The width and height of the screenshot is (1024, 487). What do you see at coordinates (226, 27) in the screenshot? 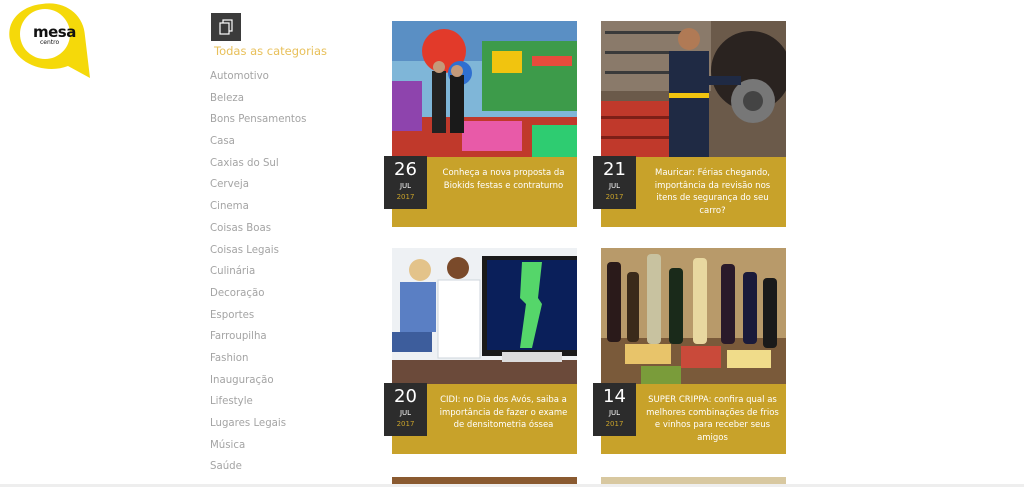
I see `documents-icon` at bounding box center [226, 27].